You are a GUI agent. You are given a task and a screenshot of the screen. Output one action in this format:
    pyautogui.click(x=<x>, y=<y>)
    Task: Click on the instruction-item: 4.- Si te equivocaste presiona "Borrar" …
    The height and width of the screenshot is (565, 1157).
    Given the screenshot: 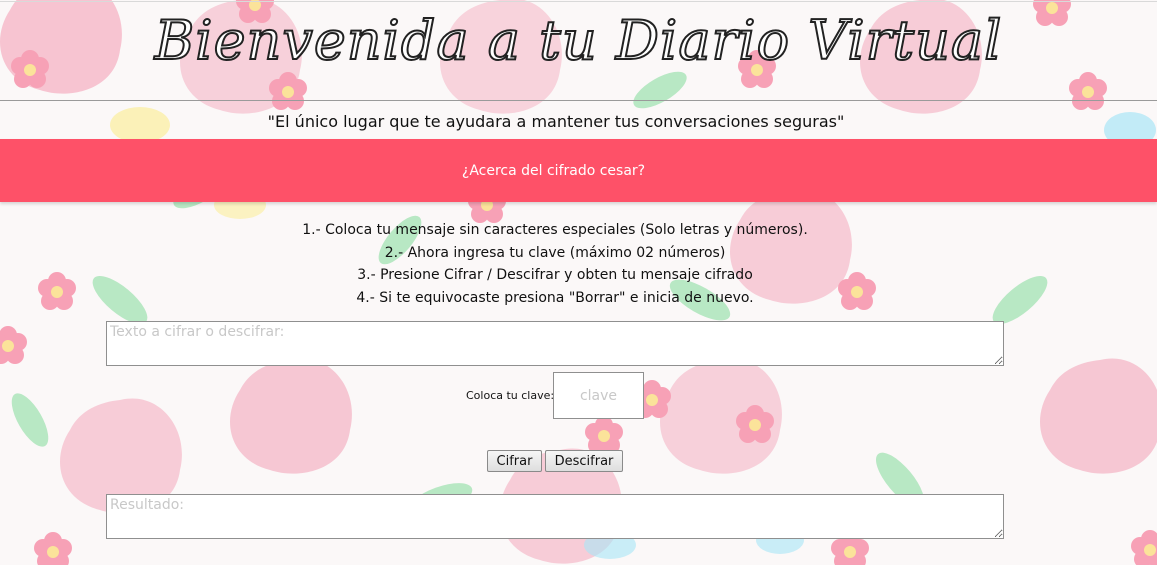 What is the action you would take?
    pyautogui.click(x=555, y=297)
    